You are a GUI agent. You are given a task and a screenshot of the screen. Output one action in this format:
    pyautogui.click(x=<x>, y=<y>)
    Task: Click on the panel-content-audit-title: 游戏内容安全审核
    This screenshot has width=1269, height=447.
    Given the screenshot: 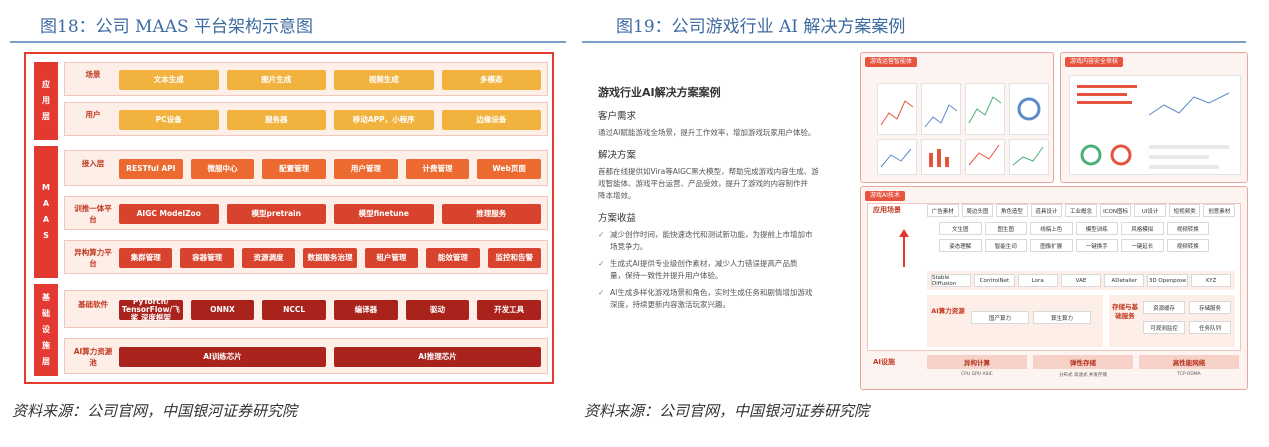 What is the action you would take?
    pyautogui.click(x=1094, y=62)
    